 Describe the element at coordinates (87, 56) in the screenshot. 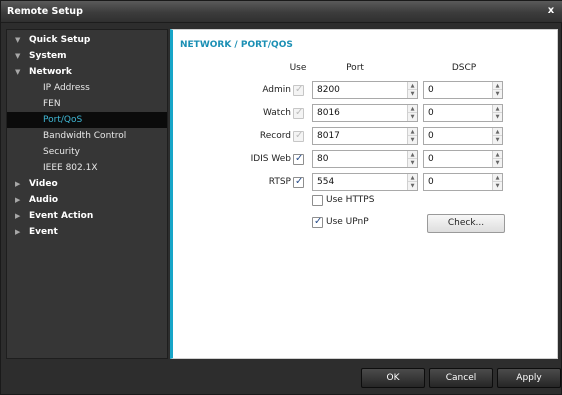

I see `sidebar-item-system: ▼ System` at that location.